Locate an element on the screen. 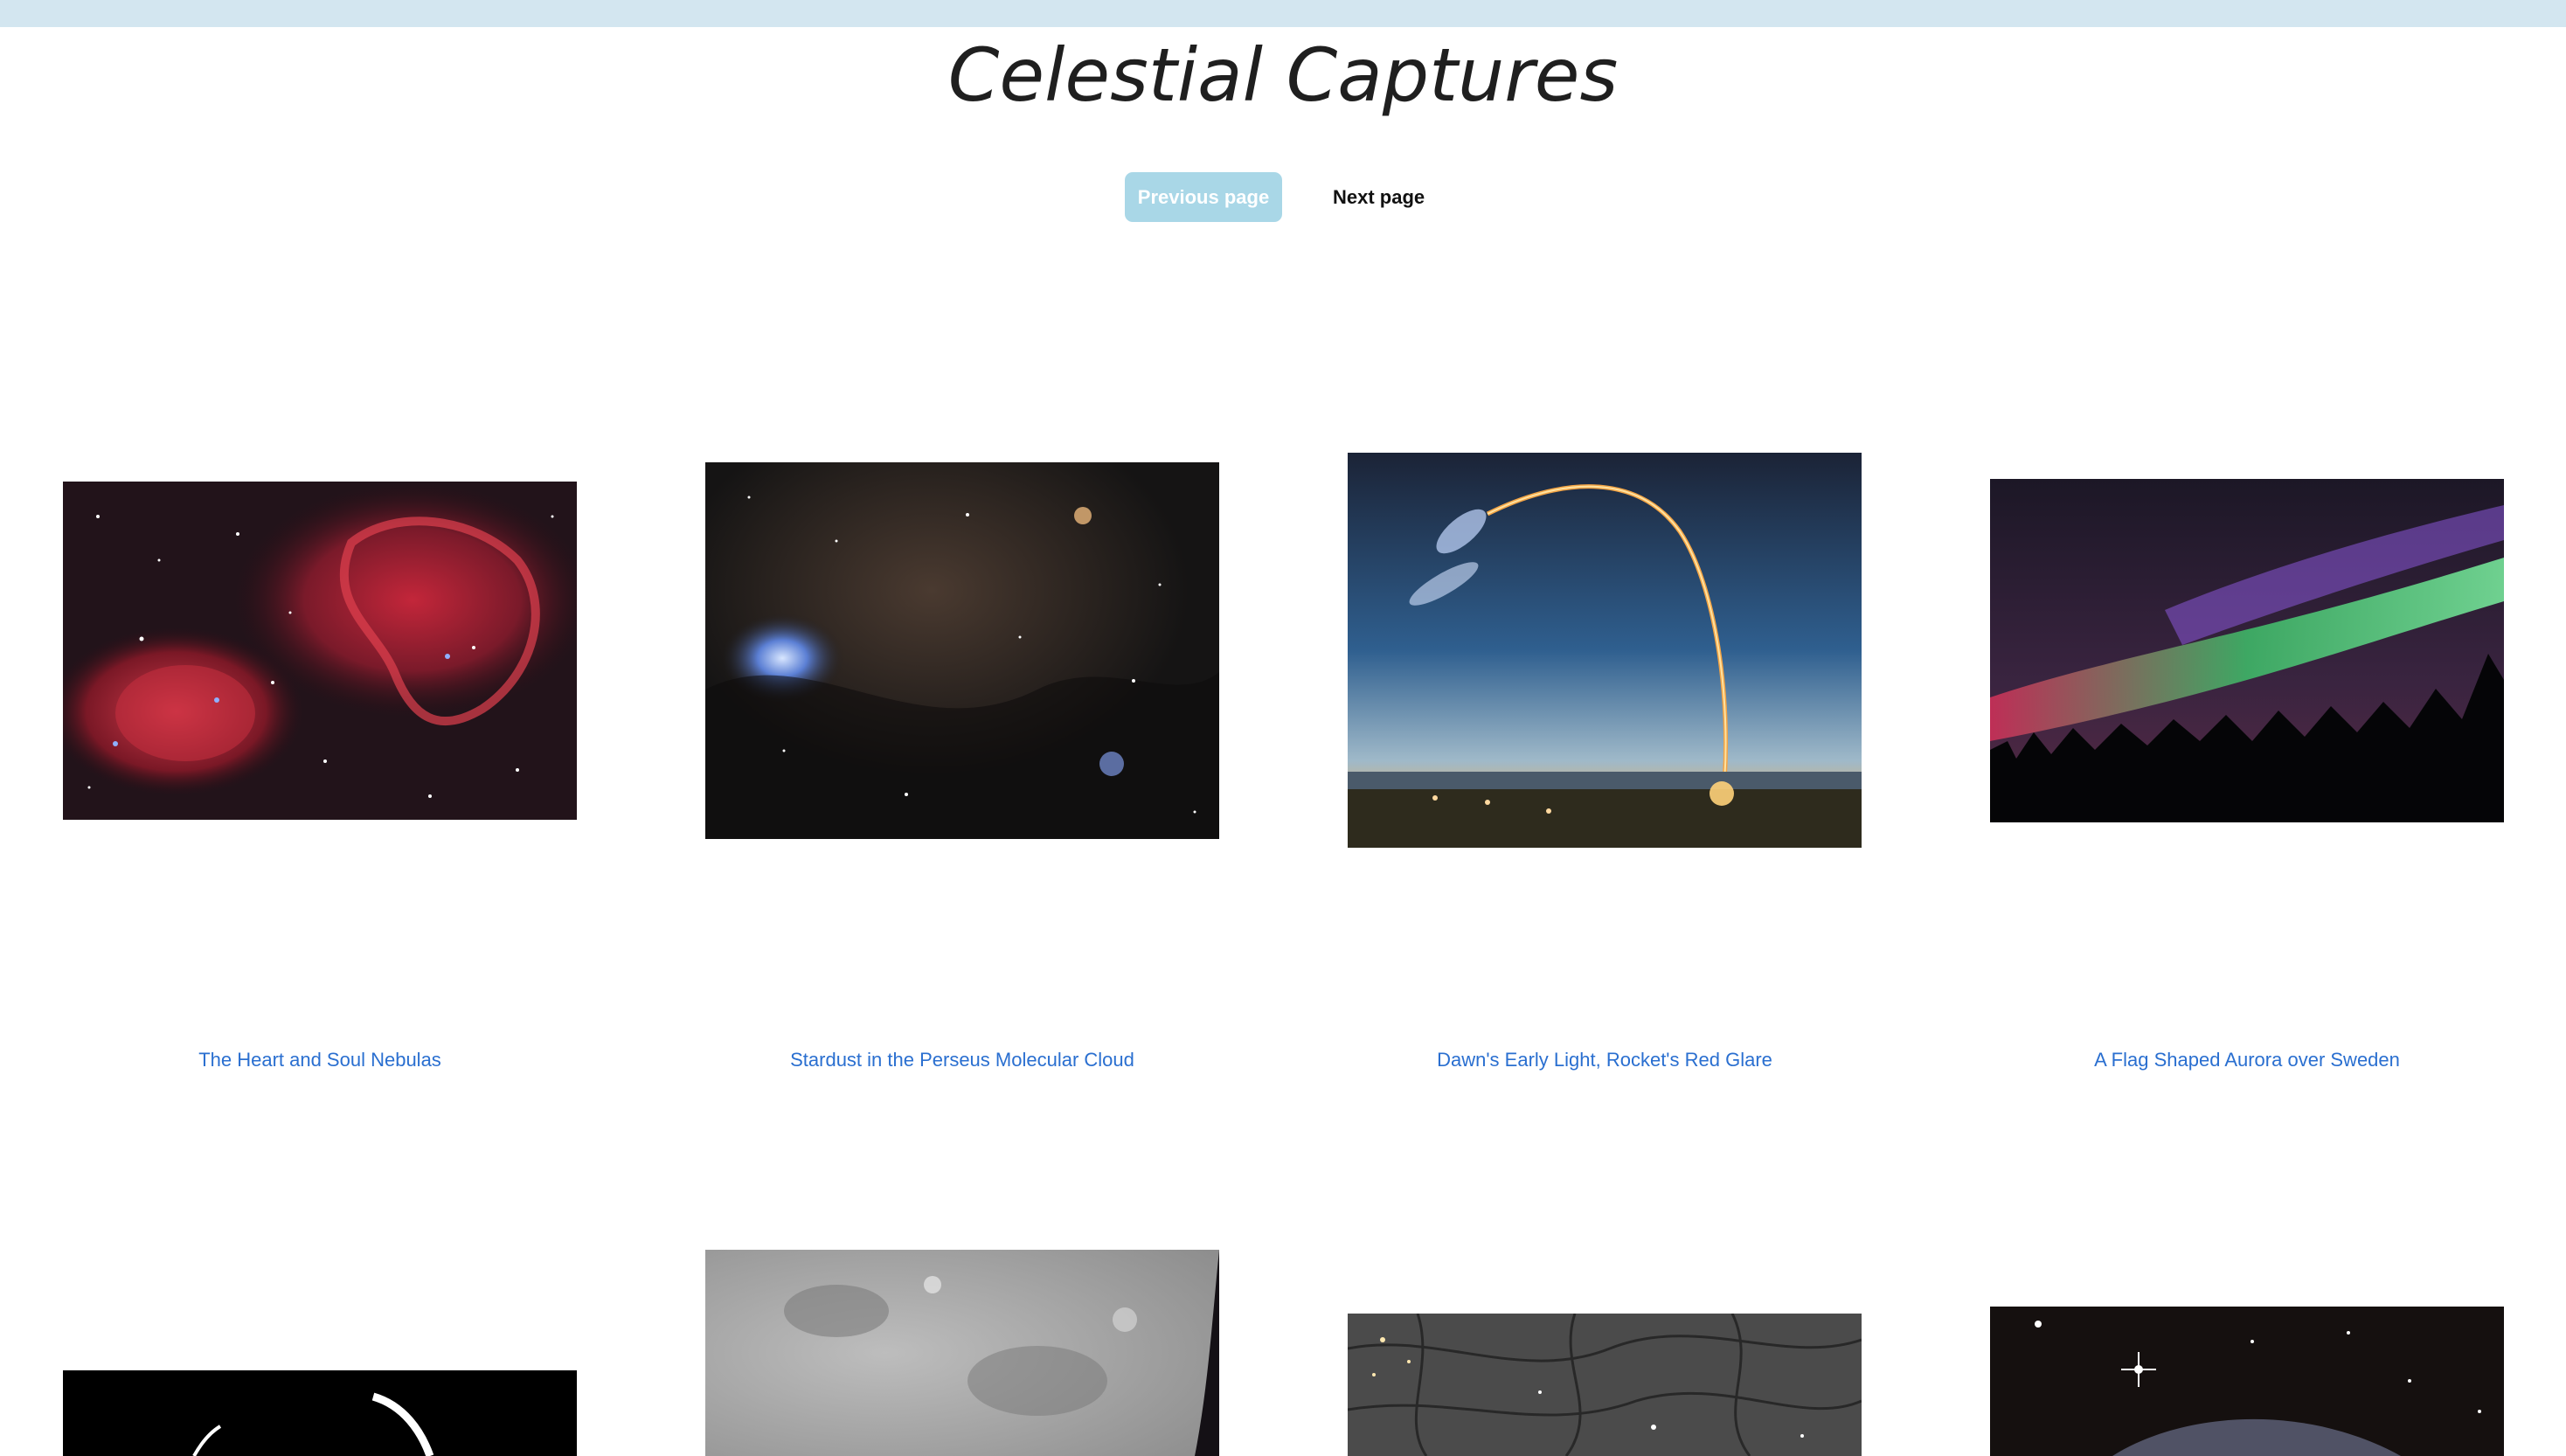  gallery-item-link: A Flag Shaped Aurora over Sweden is located at coordinates (2247, 1060).